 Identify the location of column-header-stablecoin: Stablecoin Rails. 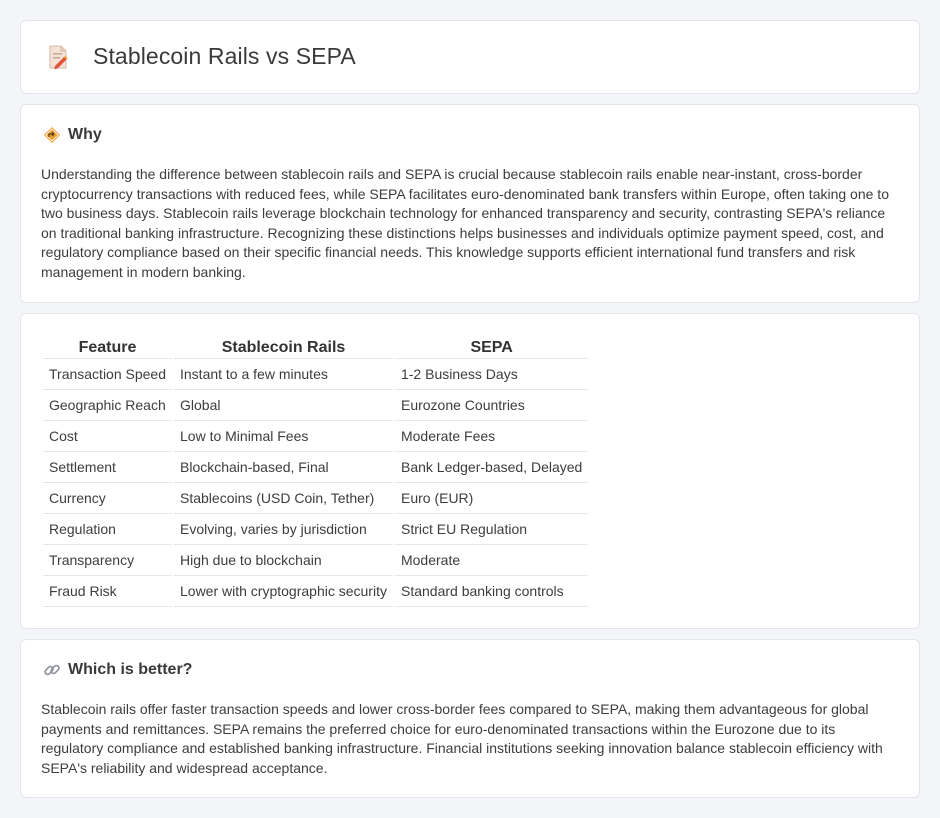
(283, 346).